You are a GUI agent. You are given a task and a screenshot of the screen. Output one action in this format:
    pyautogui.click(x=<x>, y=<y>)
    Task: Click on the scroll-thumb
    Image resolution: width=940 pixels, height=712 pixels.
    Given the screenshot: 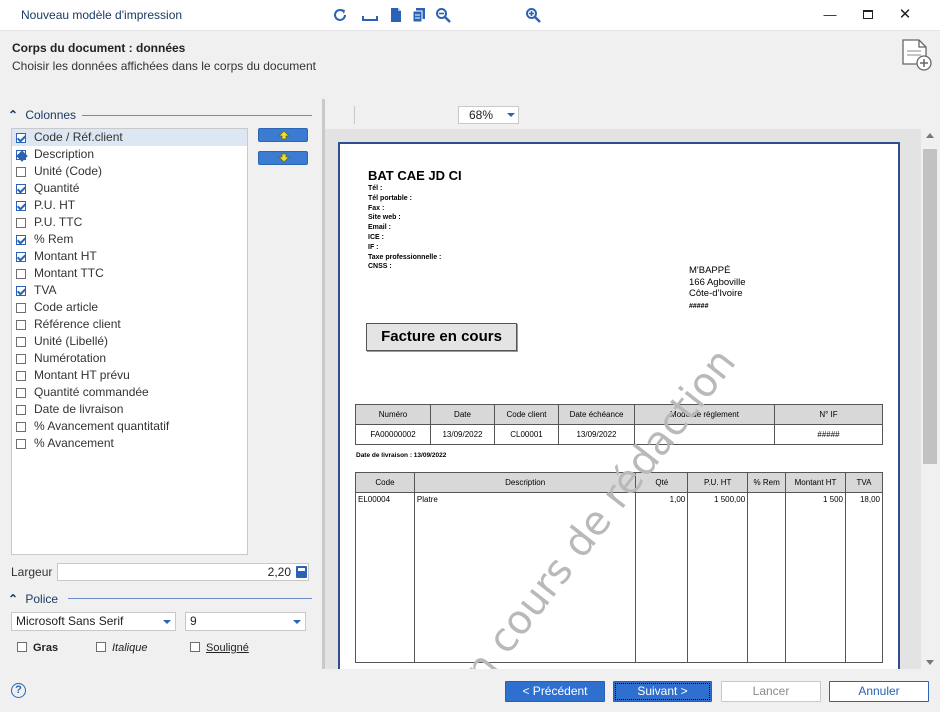 What is the action you would take?
    pyautogui.click(x=930, y=306)
    